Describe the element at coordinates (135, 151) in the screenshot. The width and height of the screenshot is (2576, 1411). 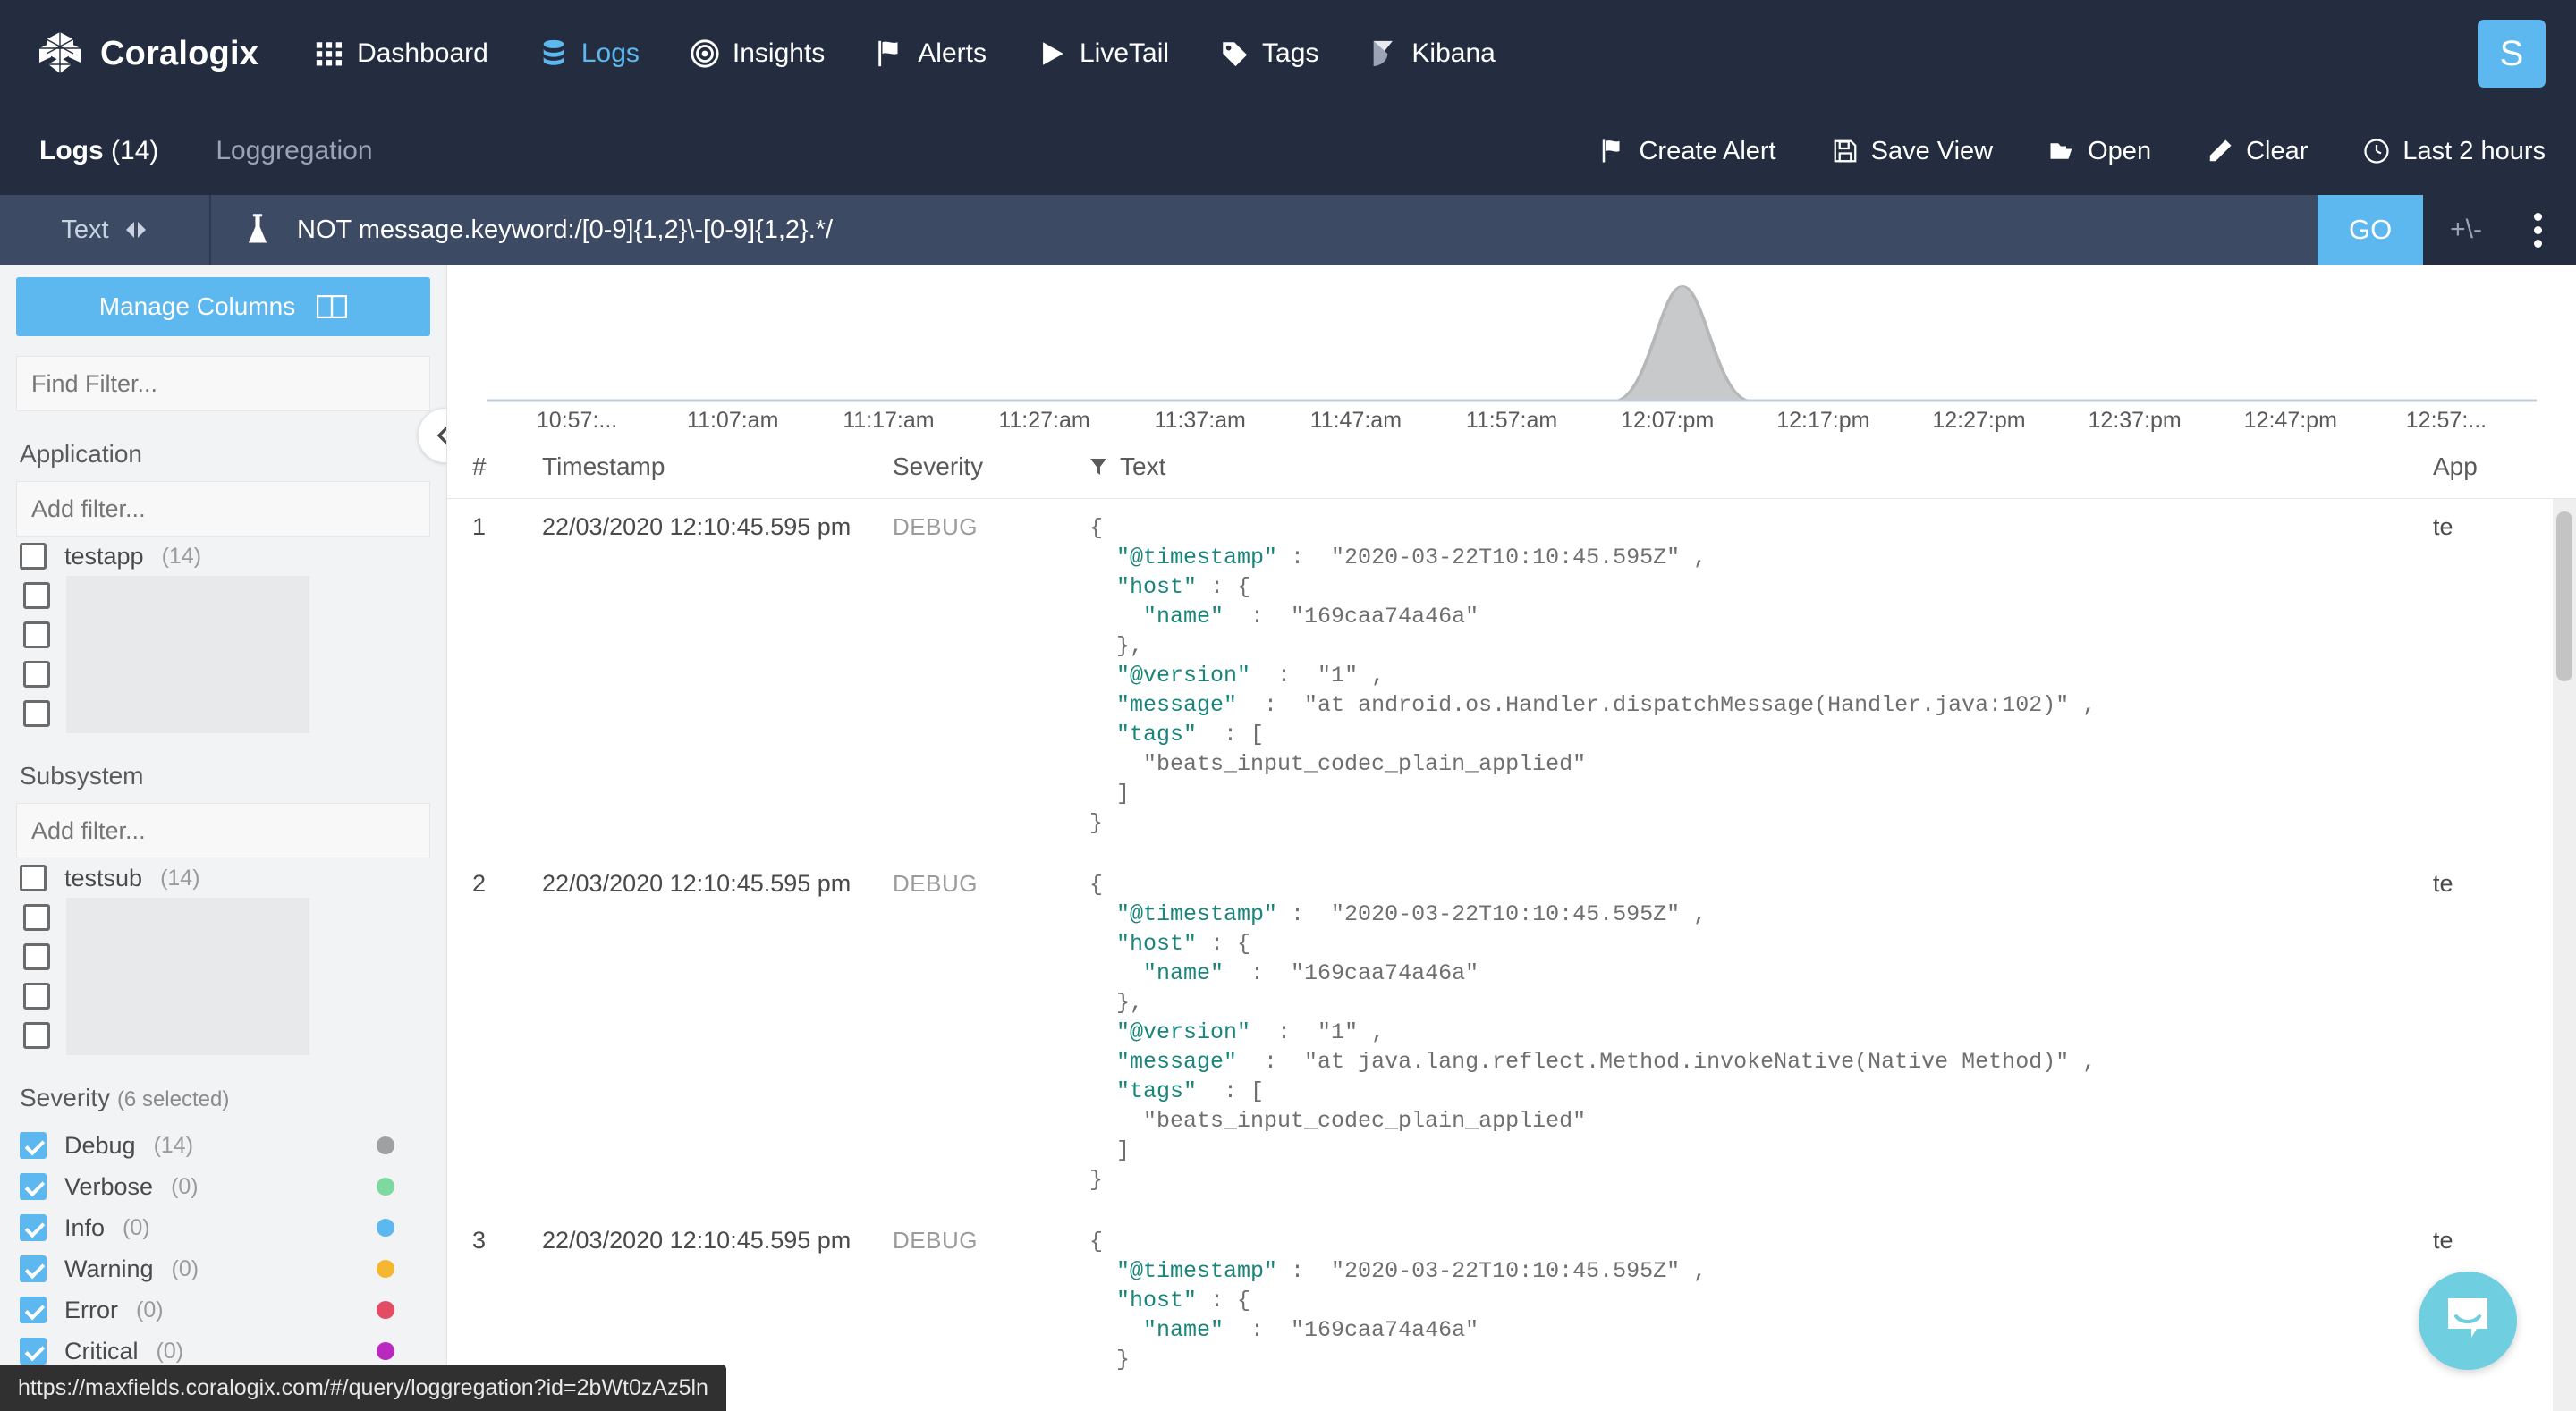
I see `tab-logs-count: (14)` at that location.